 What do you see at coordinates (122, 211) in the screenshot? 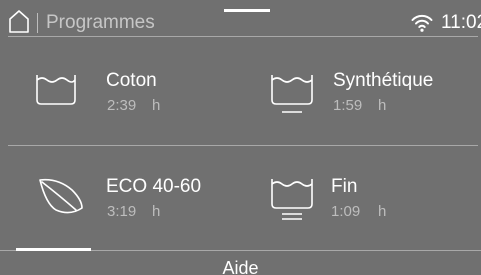
I see `program-duration: 3:19` at bounding box center [122, 211].